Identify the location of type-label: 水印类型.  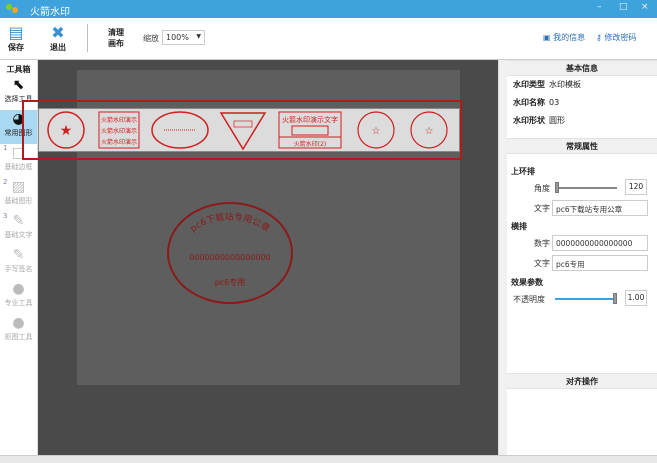
(529, 84).